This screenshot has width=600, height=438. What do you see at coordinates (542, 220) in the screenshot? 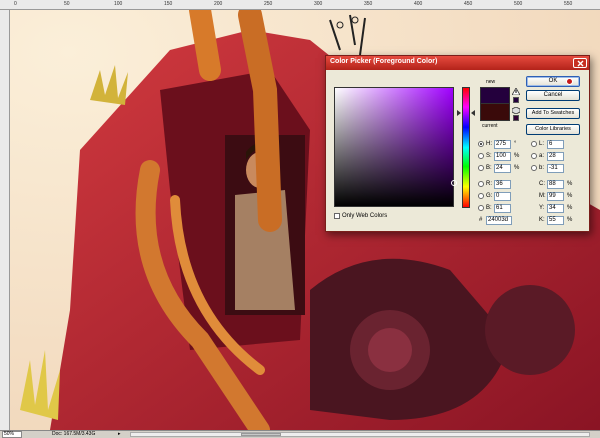
I see `black-label: K:` at bounding box center [542, 220].